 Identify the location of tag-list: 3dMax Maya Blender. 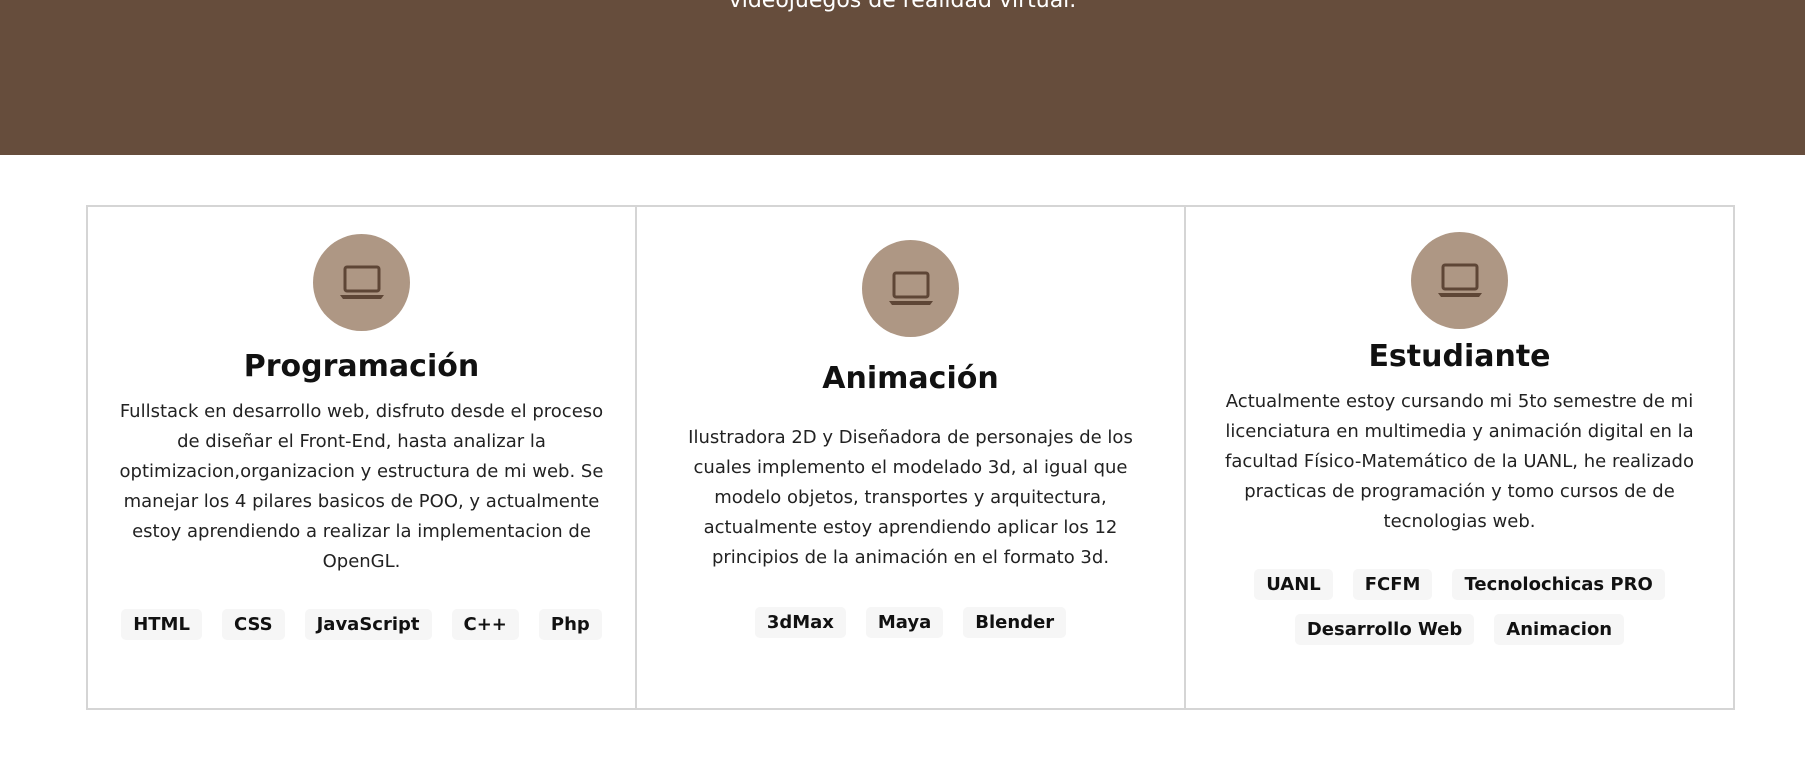
(910, 622).